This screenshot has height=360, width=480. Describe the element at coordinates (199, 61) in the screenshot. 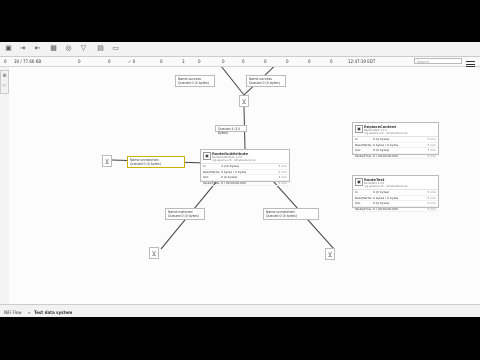

I see `status-disabled: 0` at that location.